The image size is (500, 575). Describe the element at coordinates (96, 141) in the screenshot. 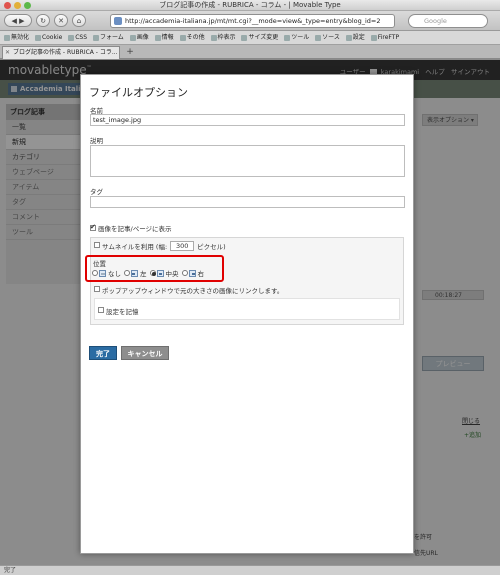

I see `description-label: 説明` at that location.